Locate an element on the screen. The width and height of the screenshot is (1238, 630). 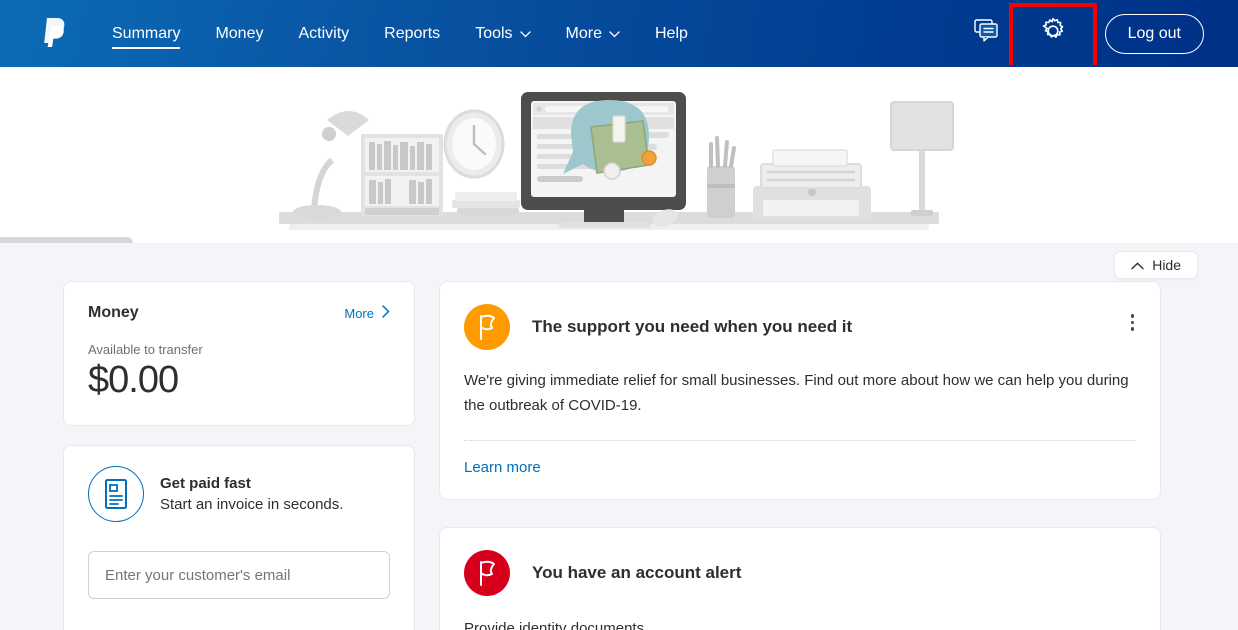
nav-label: Help is located at coordinates (671, 33).